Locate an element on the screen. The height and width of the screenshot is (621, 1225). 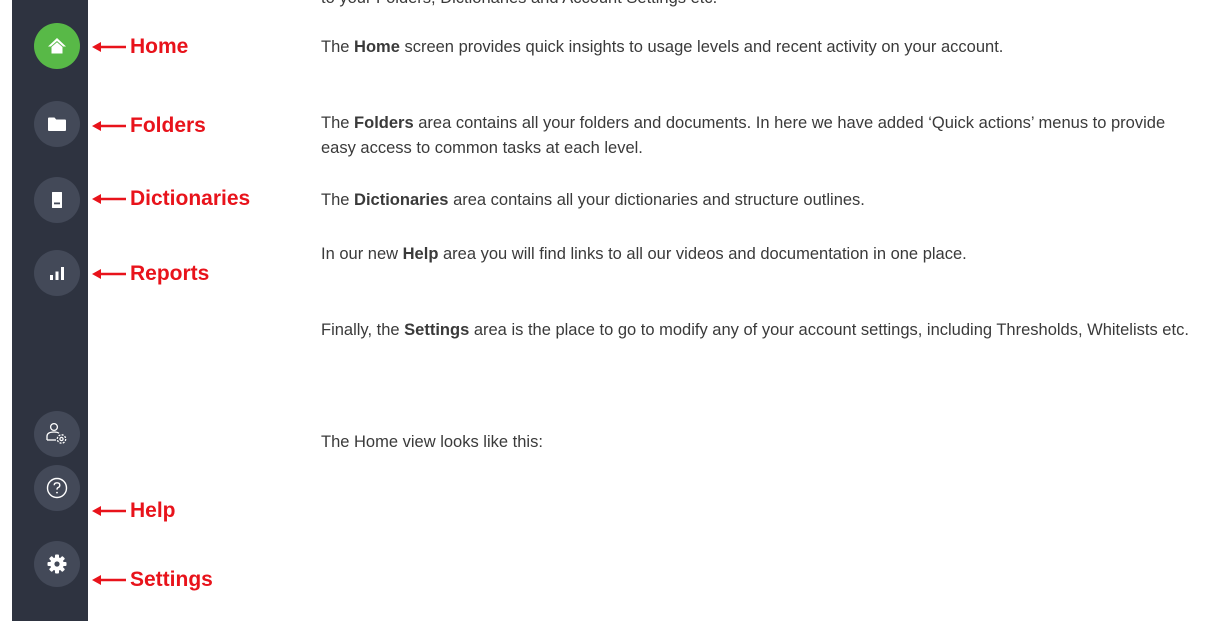
bar-chart-icon is located at coordinates (57, 273).